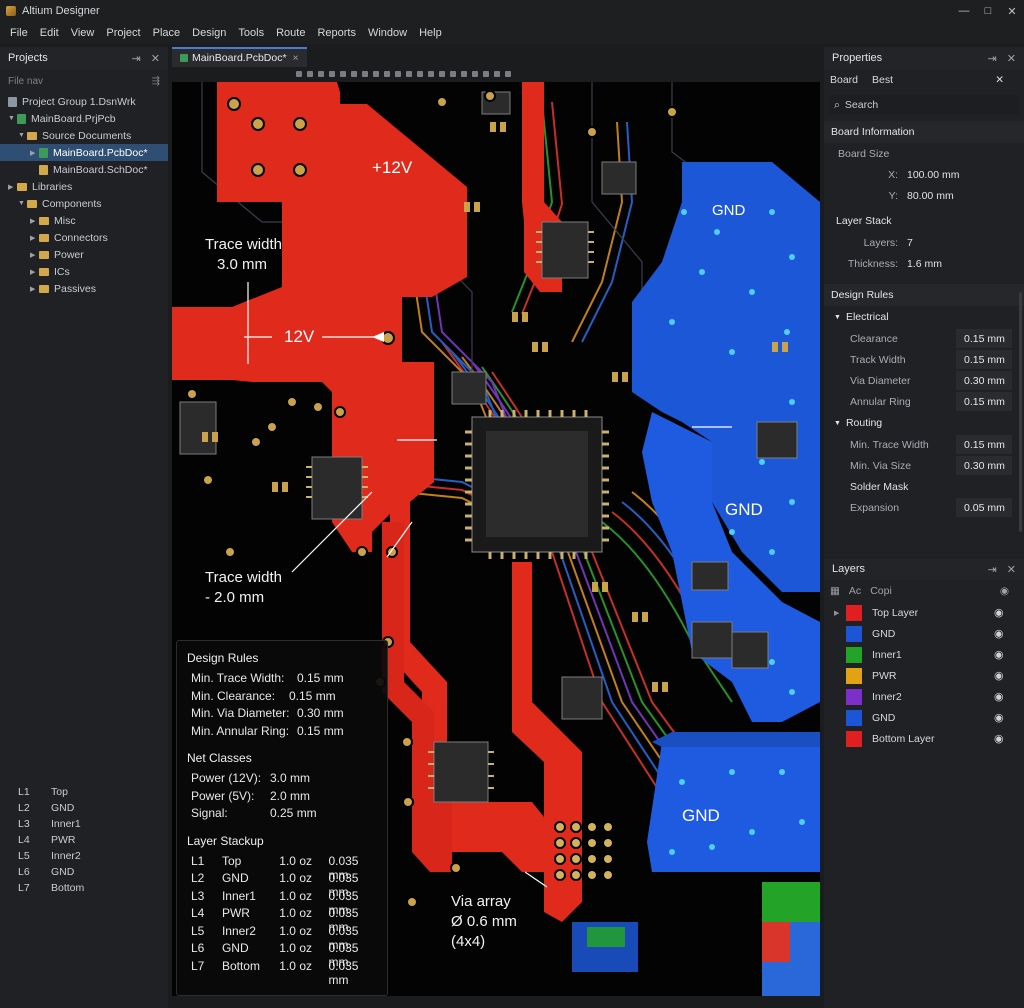 The height and width of the screenshot is (1008, 1024). Describe the element at coordinates (882, 80) in the screenshot. I see `tab-best: Best` at that location.